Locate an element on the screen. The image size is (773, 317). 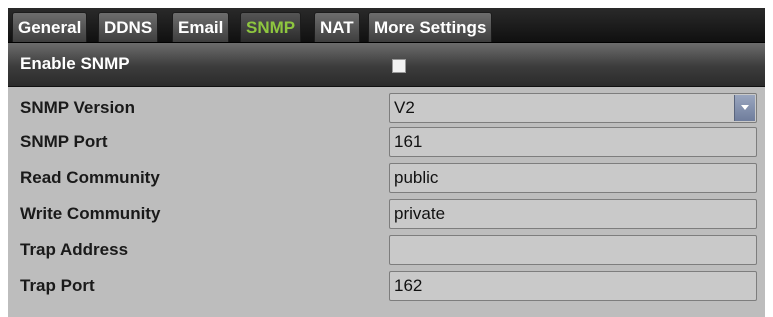
tab-nat: NAT is located at coordinates (337, 27).